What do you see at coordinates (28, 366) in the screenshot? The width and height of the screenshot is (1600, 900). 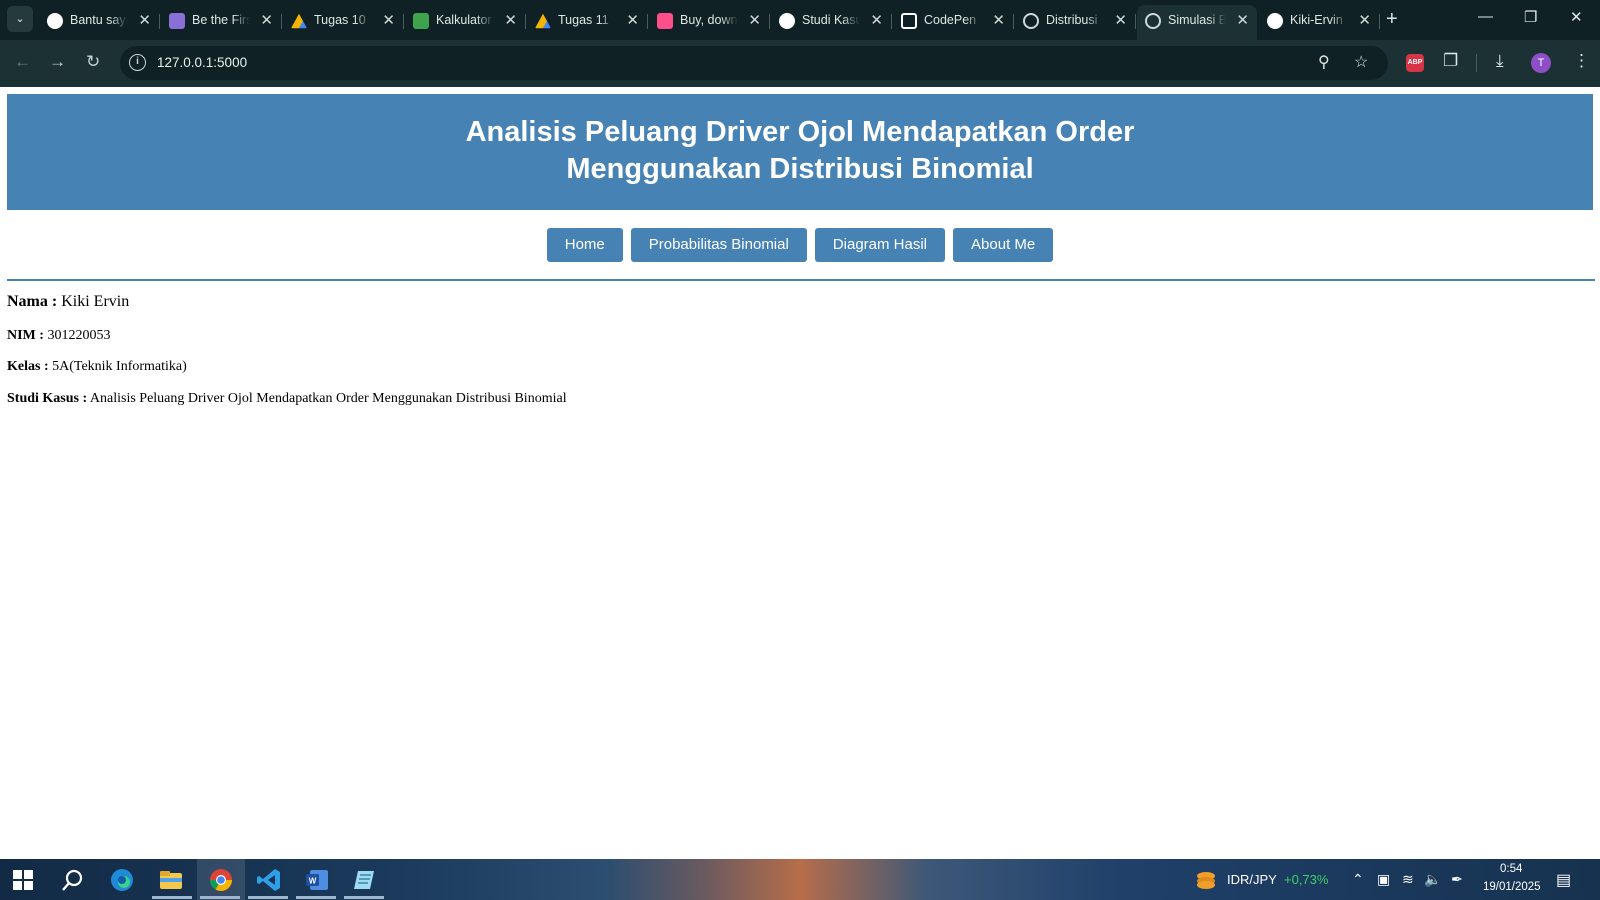 I see `kelas-label: Kelas :` at bounding box center [28, 366].